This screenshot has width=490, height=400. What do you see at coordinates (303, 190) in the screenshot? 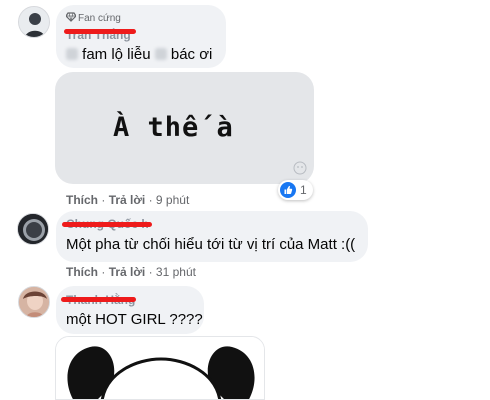
I see `reaction-count: 1` at bounding box center [303, 190].